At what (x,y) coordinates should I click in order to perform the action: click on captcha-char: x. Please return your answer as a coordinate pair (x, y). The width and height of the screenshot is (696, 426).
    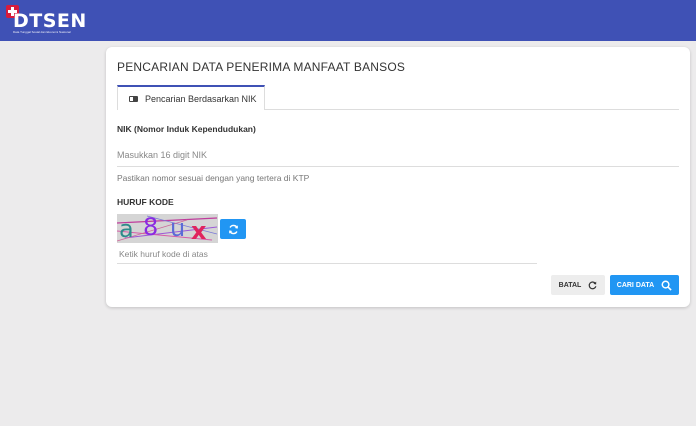
    Looking at the image, I should click on (199, 230).